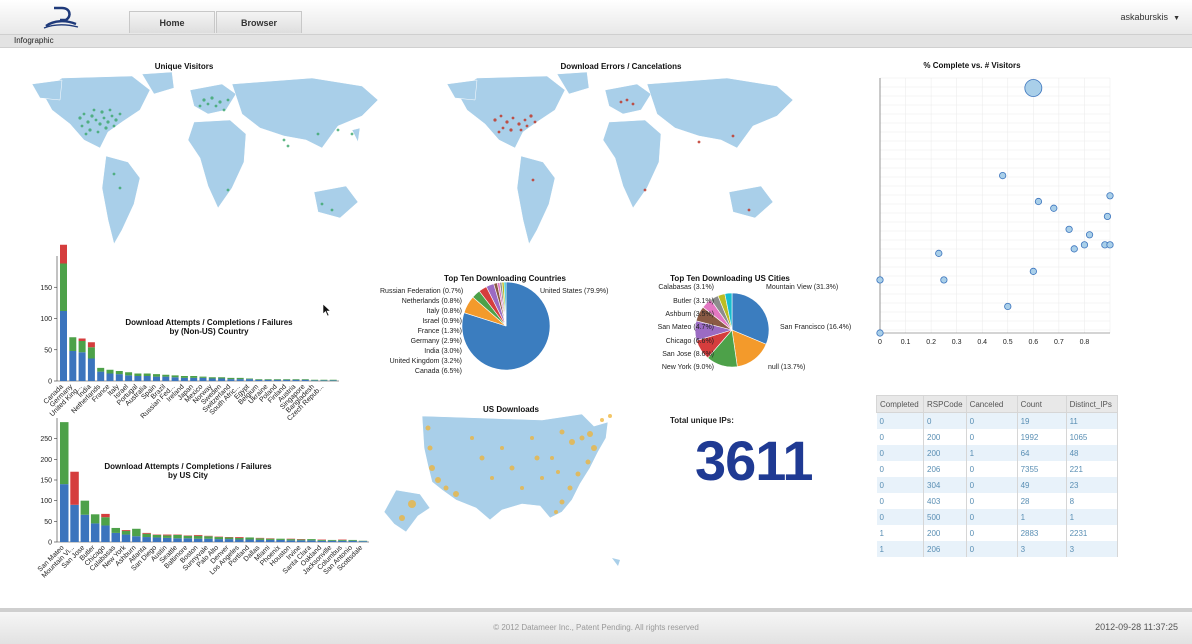  What do you see at coordinates (997, 421) in the screenshot?
I see `table-row: 0001911` at bounding box center [997, 421].